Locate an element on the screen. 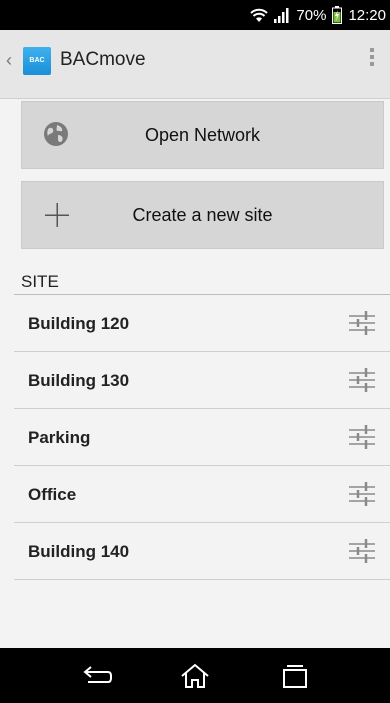  back-icon is located at coordinates (97, 676).